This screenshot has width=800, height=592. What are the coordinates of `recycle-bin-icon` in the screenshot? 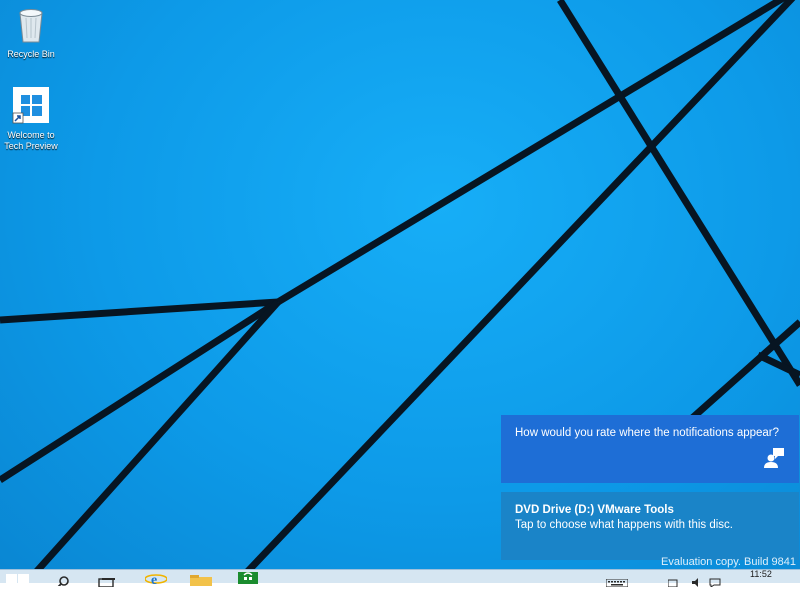 It's located at (33, 25).